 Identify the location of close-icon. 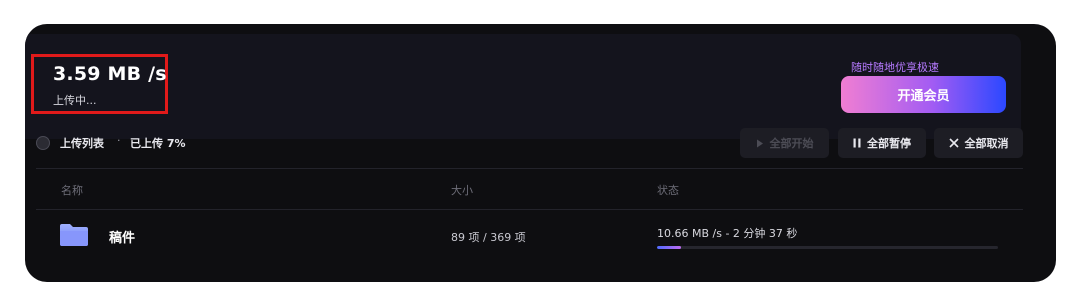
(953, 143).